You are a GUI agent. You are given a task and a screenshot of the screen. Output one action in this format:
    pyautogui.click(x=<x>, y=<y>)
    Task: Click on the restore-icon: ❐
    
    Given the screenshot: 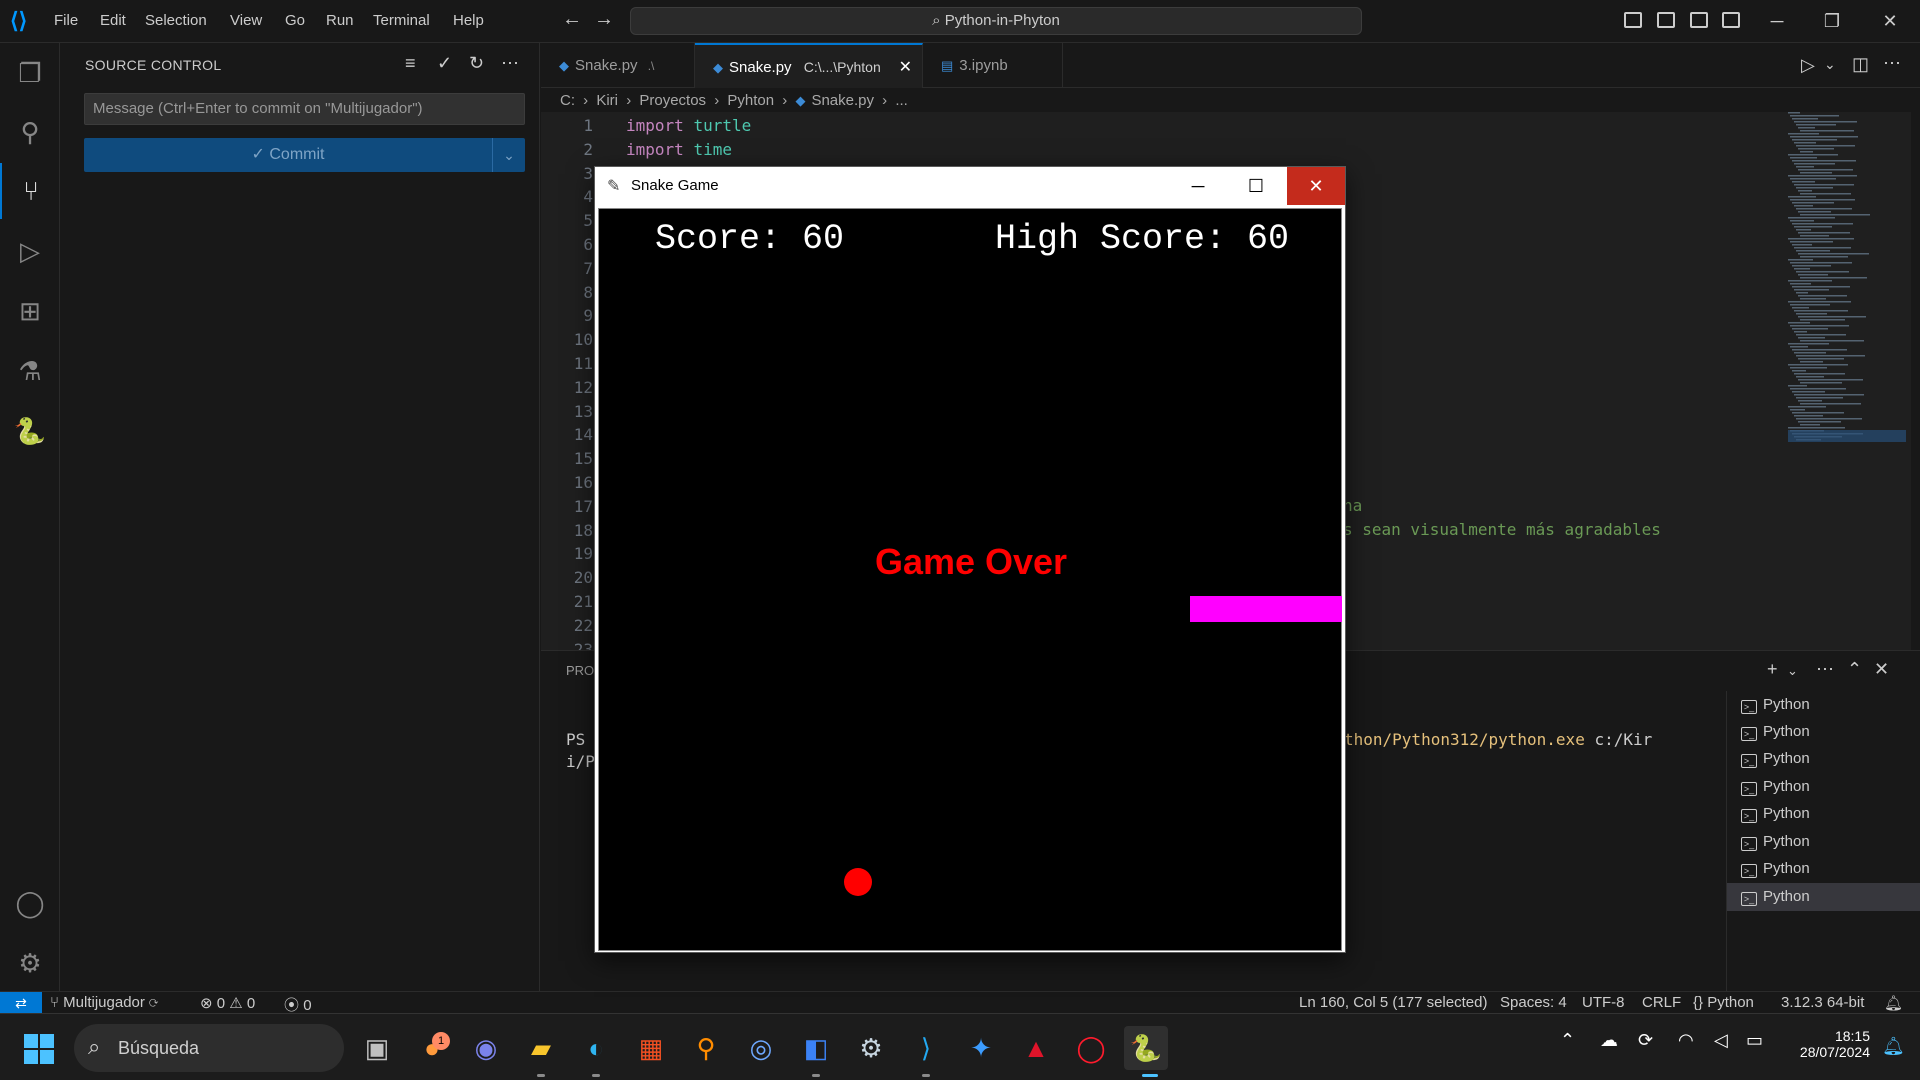 What is the action you would take?
    pyautogui.click(x=1832, y=21)
    